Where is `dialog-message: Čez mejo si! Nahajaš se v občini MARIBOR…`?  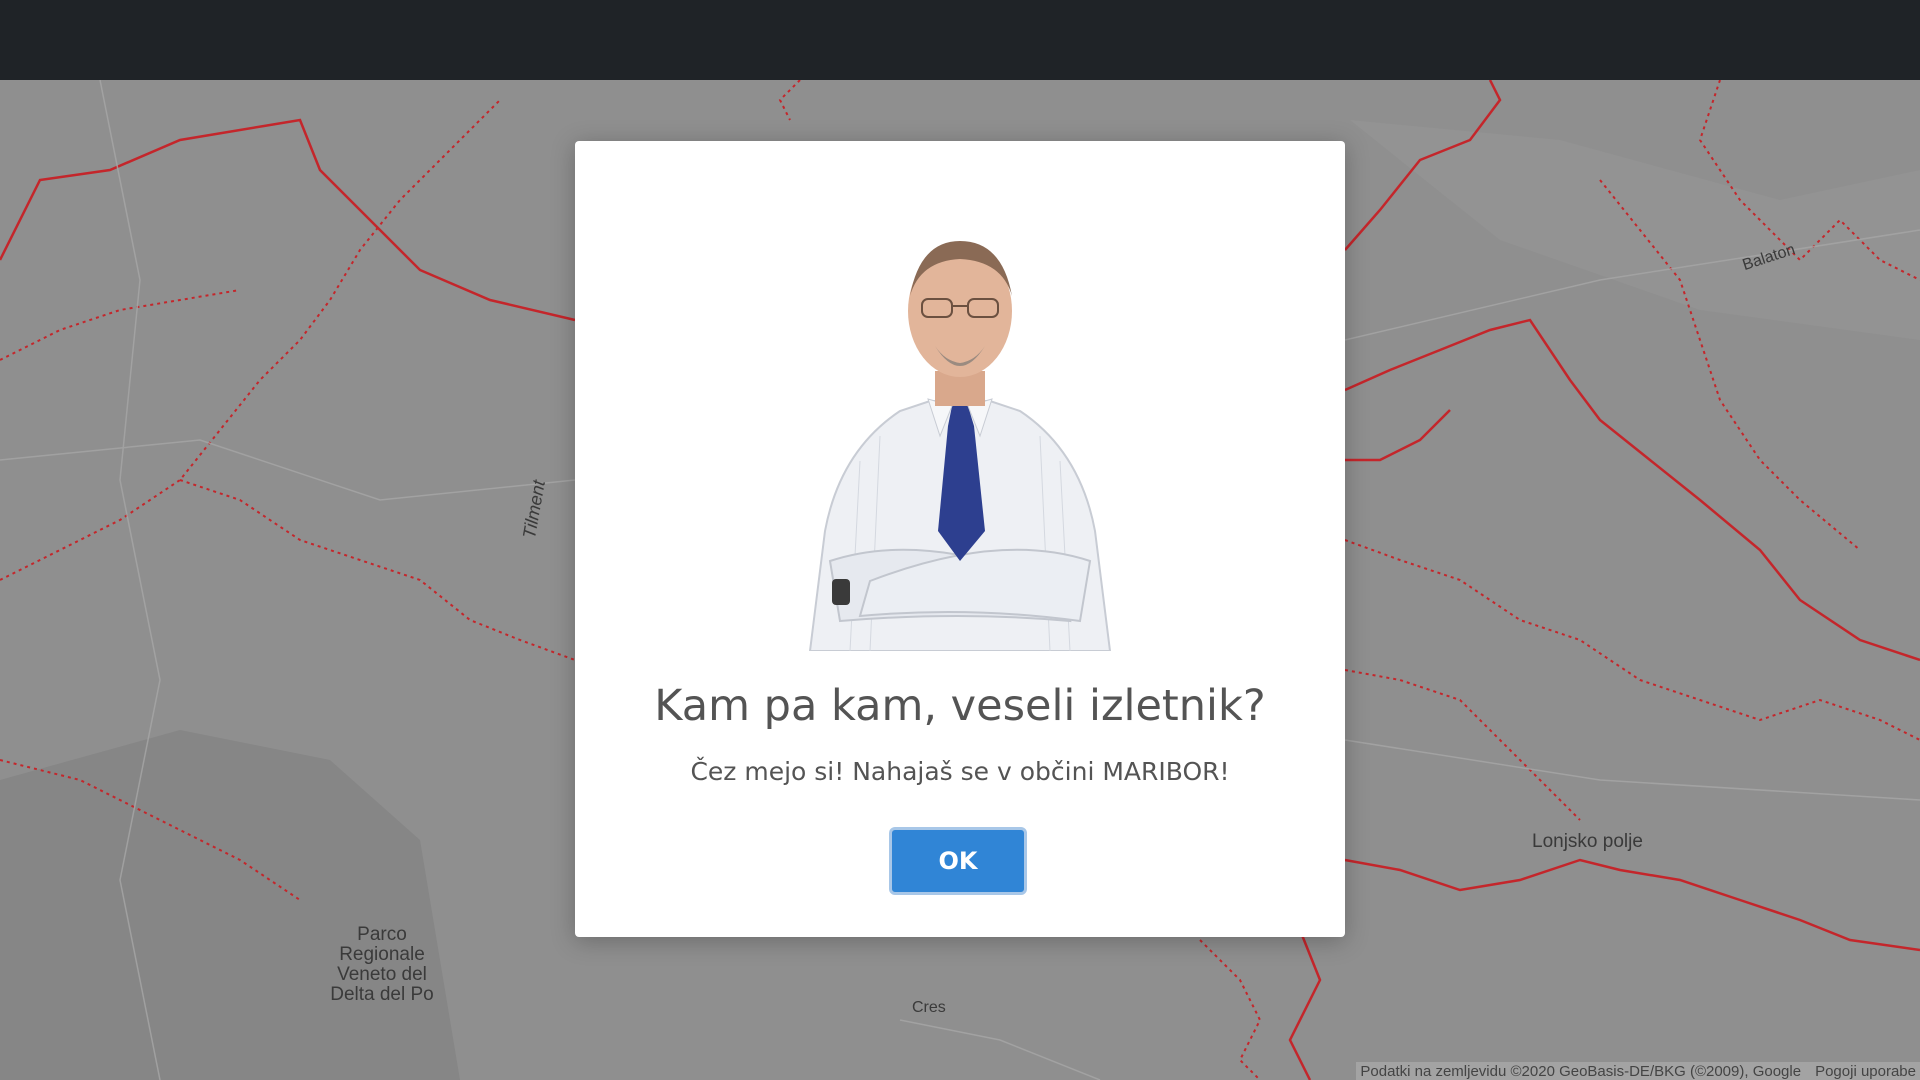
dialog-message: Čez mejo si! Nahajaš se v občini MARIBOR… is located at coordinates (960, 771).